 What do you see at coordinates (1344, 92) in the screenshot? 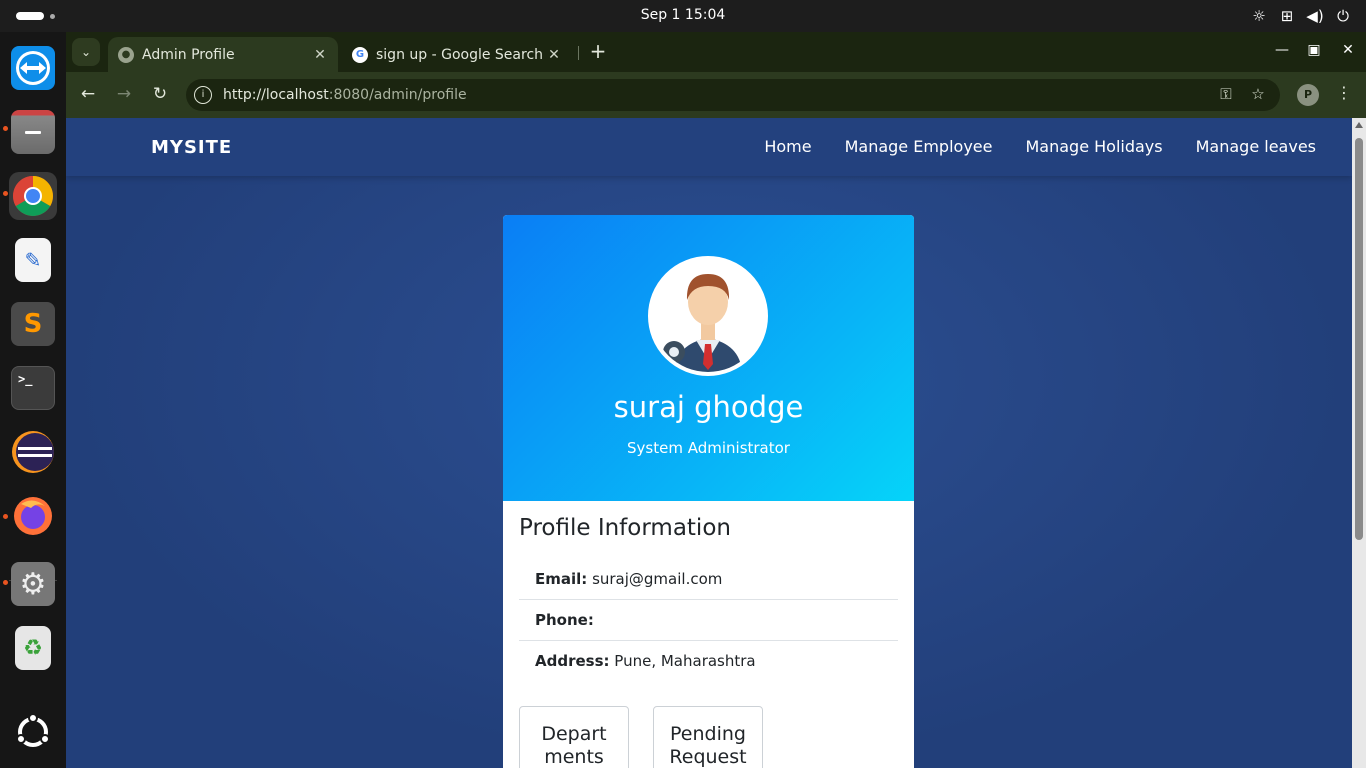
I see `more-menu-icon: ⋮` at bounding box center [1344, 92].